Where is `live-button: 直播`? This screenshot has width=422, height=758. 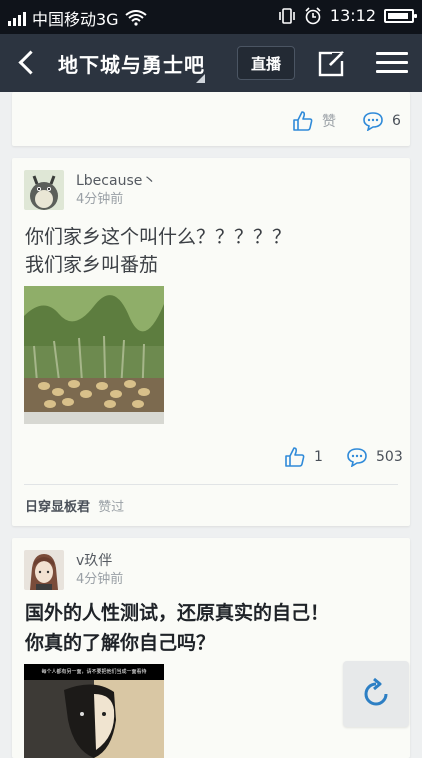
live-button: 直播 is located at coordinates (266, 63).